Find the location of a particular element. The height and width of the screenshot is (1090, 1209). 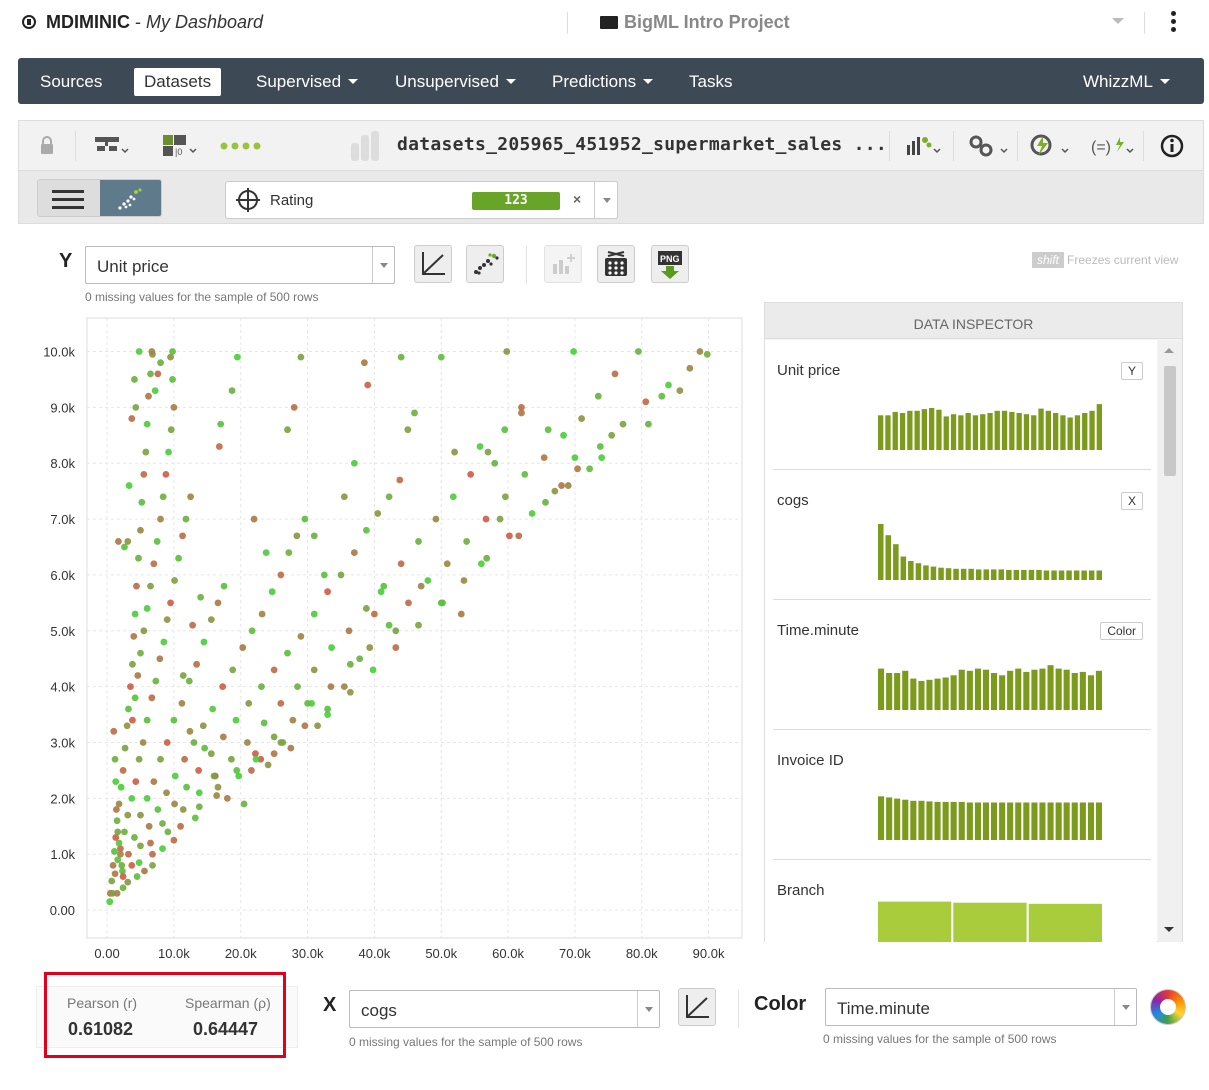

scroll-down-icon is located at coordinates (1169, 929).